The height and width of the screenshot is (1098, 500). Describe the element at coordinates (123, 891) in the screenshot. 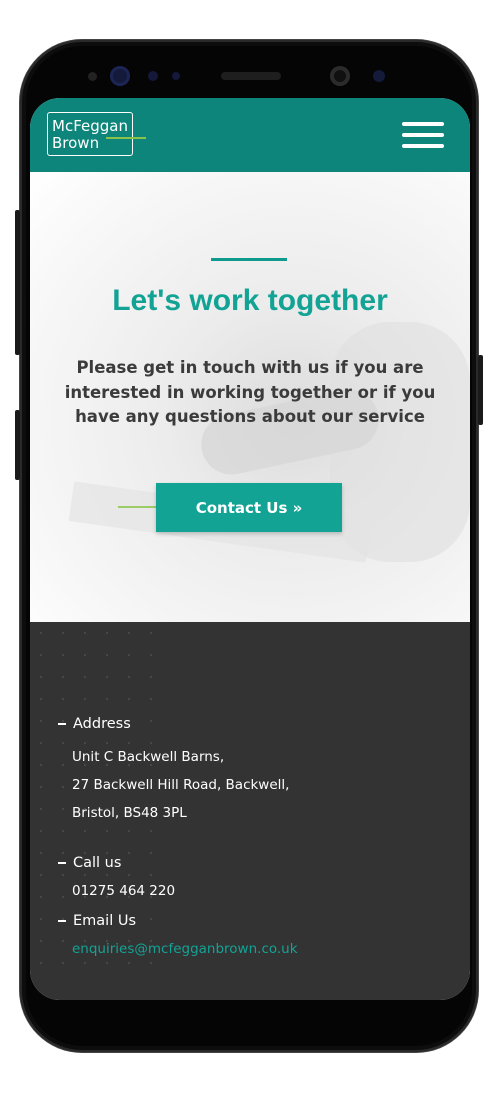

I see `phone-number: 01275 464 220` at that location.